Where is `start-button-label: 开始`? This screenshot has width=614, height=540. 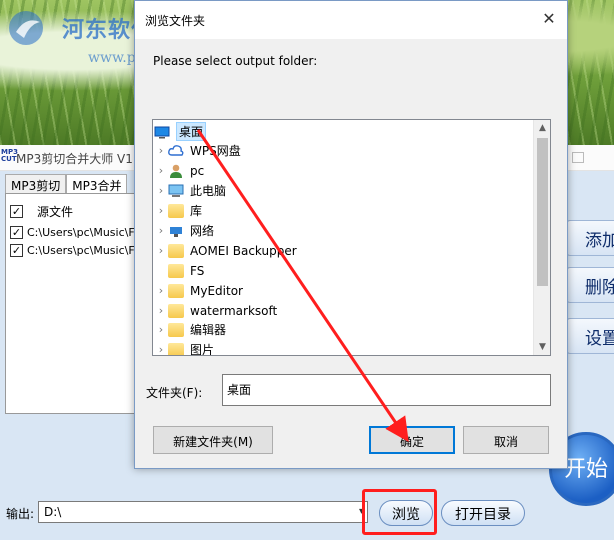 start-button-label: 开始 is located at coordinates (586, 469).